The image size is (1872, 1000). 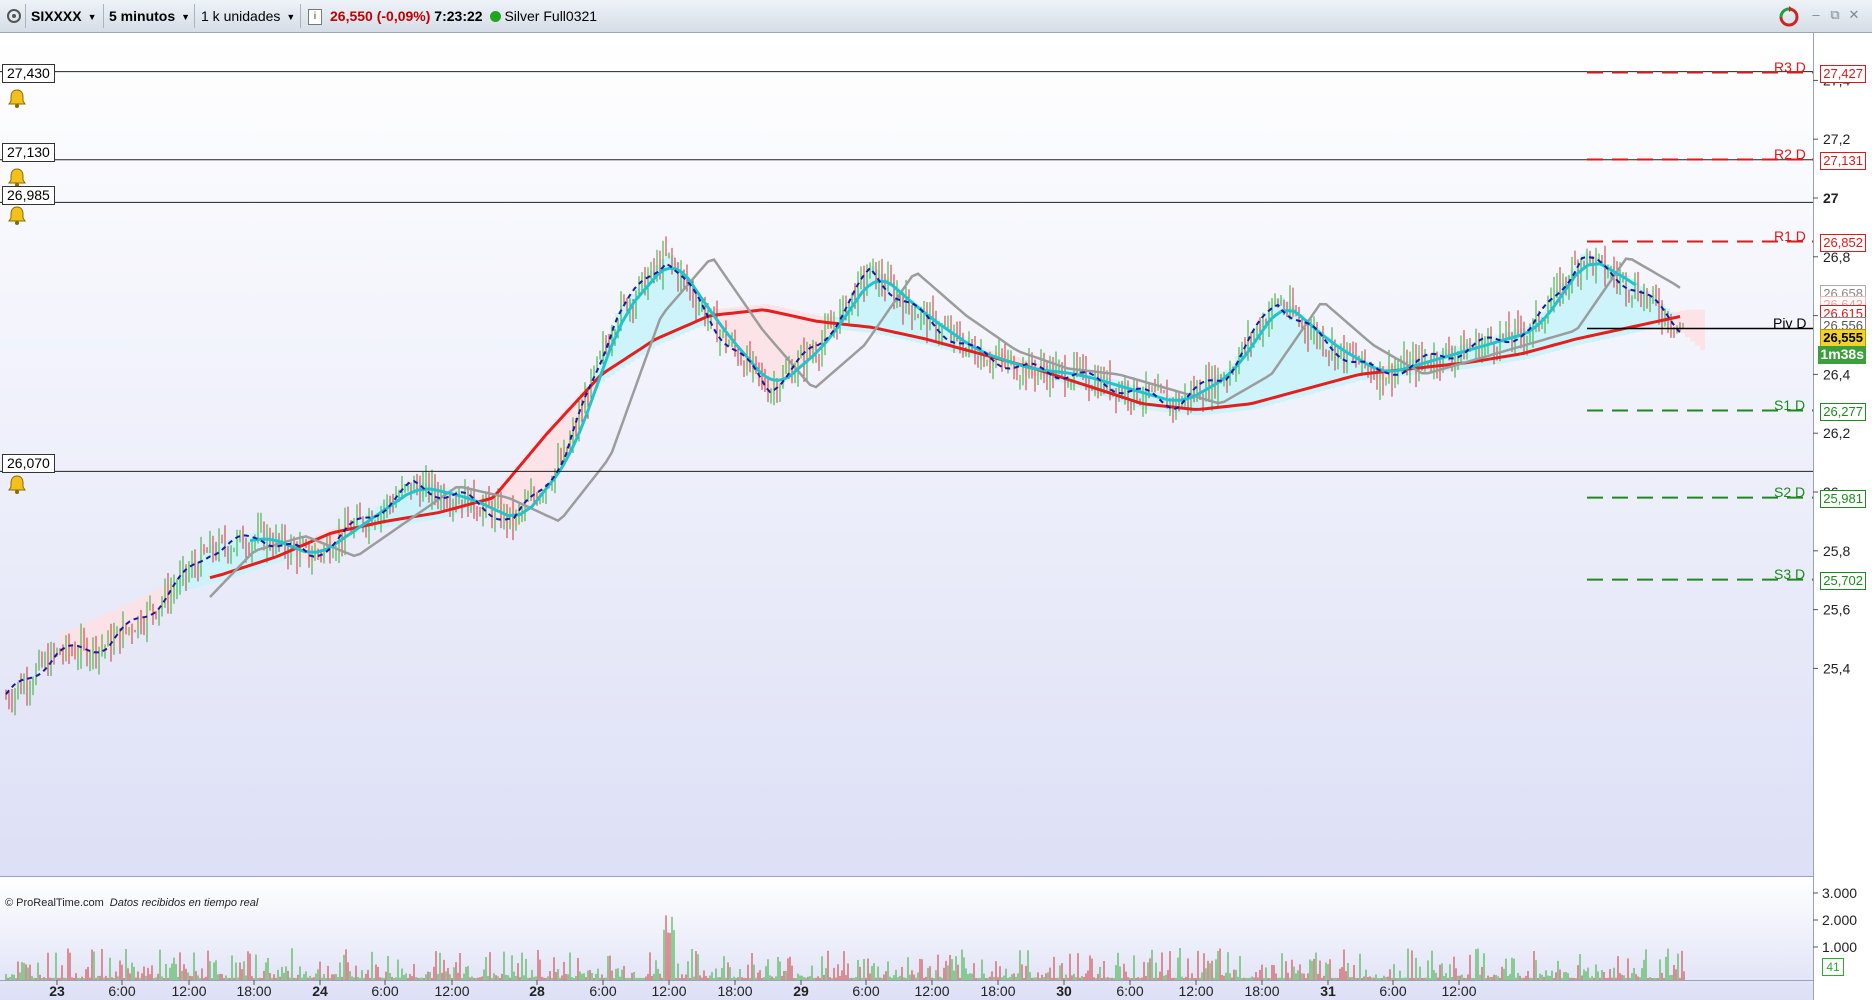 What do you see at coordinates (1839, 893) in the screenshot?
I see `volume-tick-label: 3.000` at bounding box center [1839, 893].